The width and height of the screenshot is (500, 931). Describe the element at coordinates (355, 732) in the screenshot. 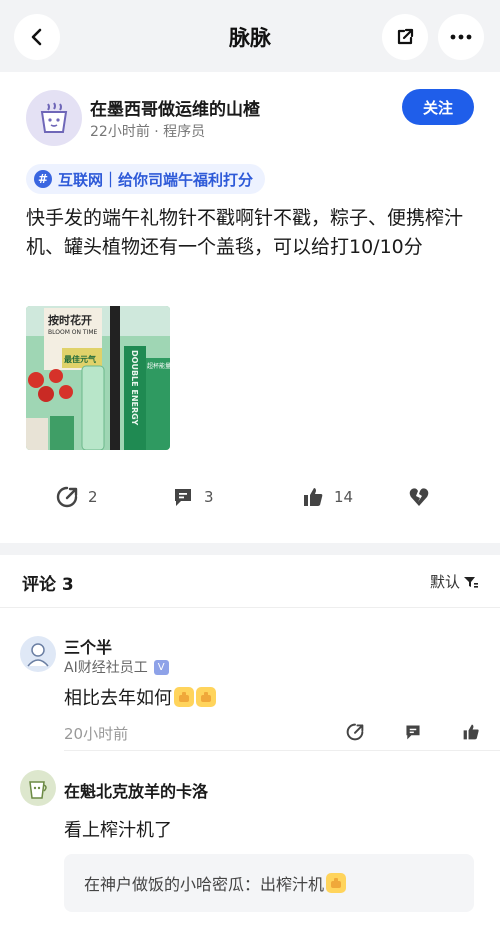

I see `comment-forward-icon` at that location.